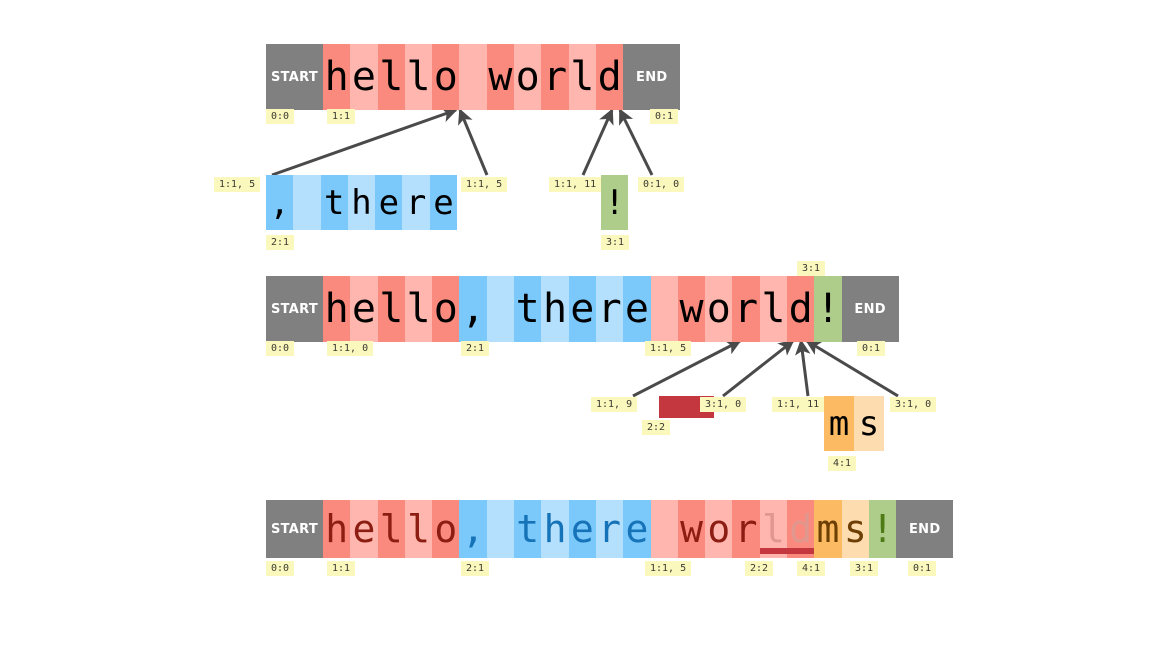  I want to click on char-cell: m, so click(839, 423).